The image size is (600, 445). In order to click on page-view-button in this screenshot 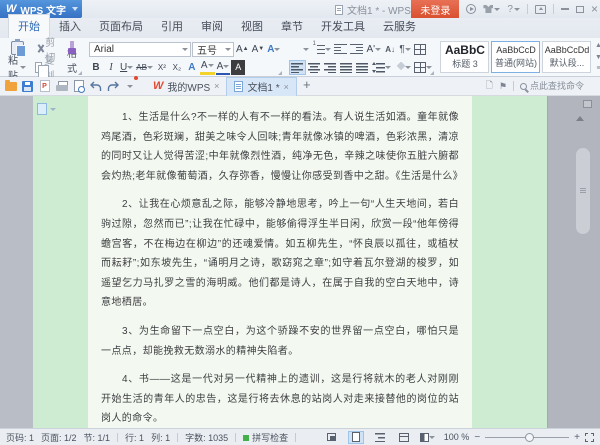, I will do `click(355, 437)`.